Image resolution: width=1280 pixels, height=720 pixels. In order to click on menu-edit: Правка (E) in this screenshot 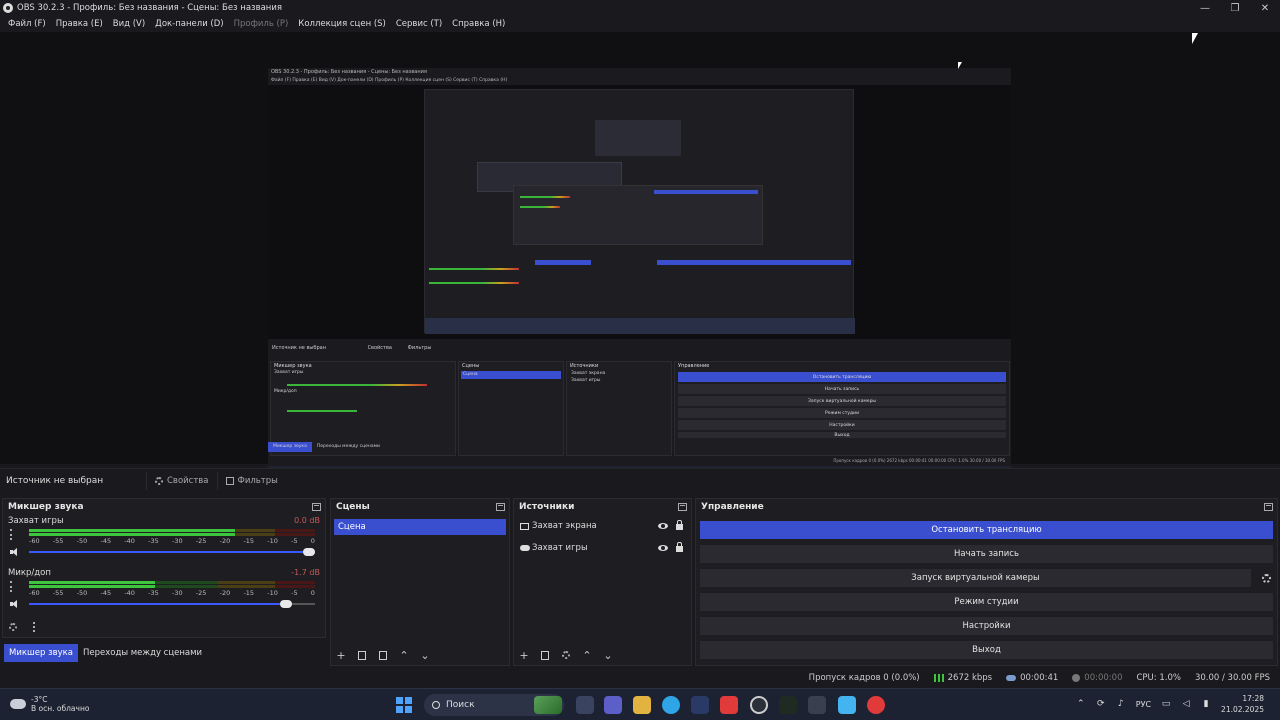, I will do `click(79, 24)`.